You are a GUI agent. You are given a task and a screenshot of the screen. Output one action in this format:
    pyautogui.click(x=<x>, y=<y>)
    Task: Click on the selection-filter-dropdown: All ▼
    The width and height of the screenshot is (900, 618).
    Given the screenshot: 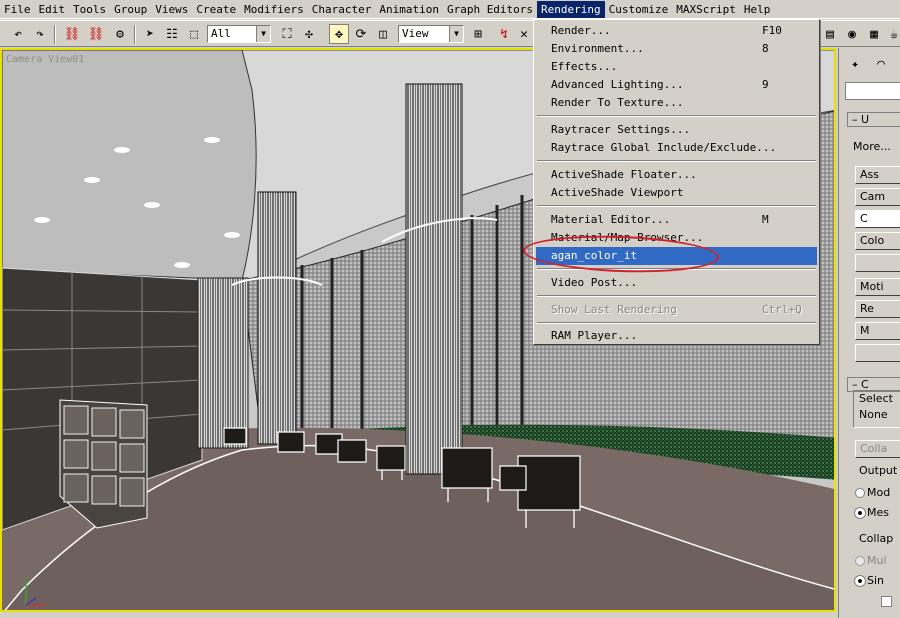 What is the action you would take?
    pyautogui.click(x=239, y=34)
    